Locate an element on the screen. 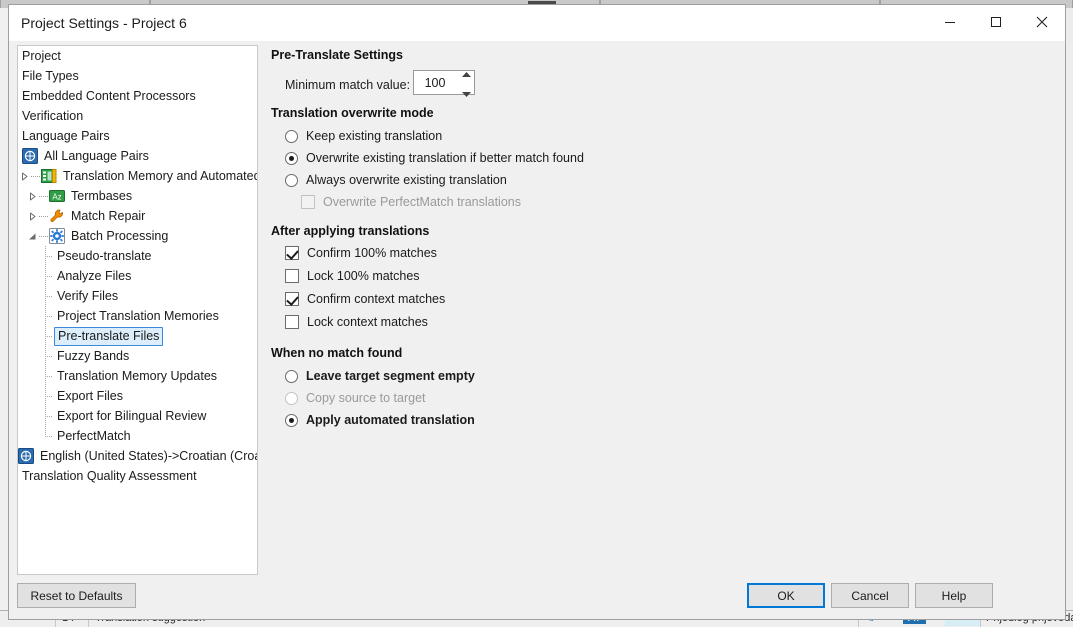 The image size is (1073, 627). svg-text: Az is located at coordinates (56, 196).